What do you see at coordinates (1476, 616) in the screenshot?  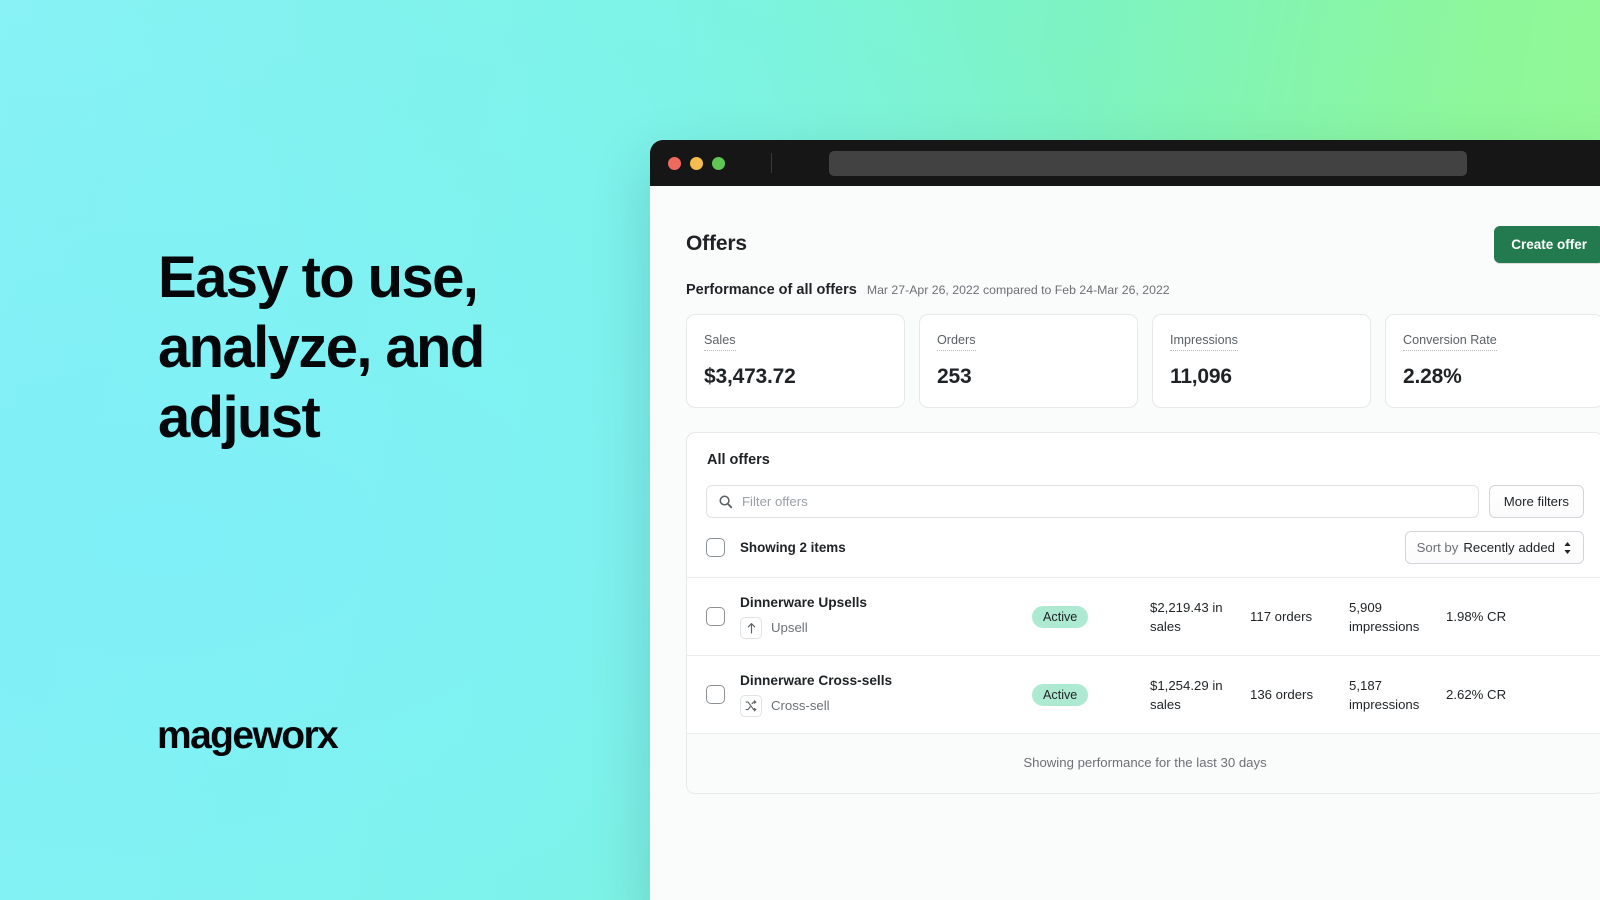 I see `offer-conversion-cell: 1.98% CR` at bounding box center [1476, 616].